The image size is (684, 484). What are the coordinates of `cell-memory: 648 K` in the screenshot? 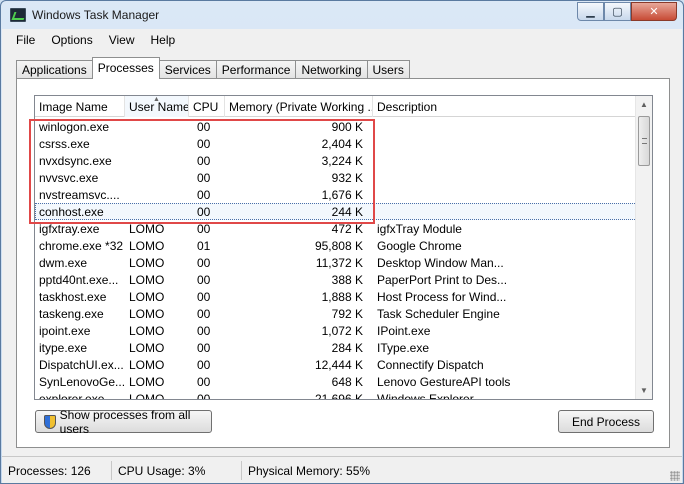 It's located at (347, 381).